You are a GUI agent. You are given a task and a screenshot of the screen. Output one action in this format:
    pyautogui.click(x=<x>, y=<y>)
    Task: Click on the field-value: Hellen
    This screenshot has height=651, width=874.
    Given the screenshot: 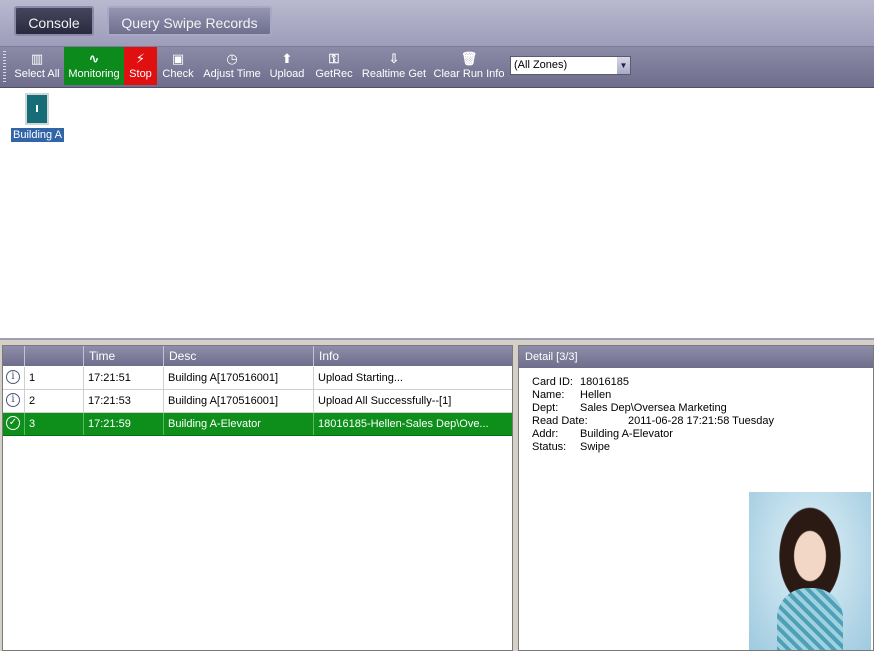 What is the action you would take?
    pyautogui.click(x=596, y=395)
    